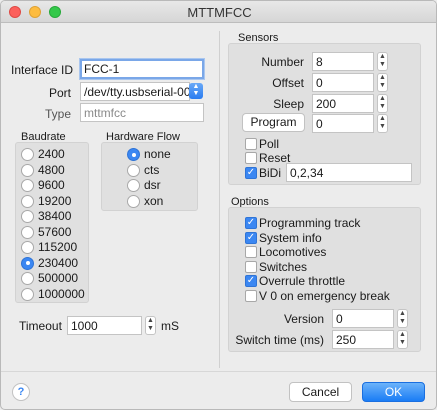 This screenshot has height=410, width=437. What do you see at coordinates (58, 278) in the screenshot?
I see `baudrate-option-label: 500000` at bounding box center [58, 278].